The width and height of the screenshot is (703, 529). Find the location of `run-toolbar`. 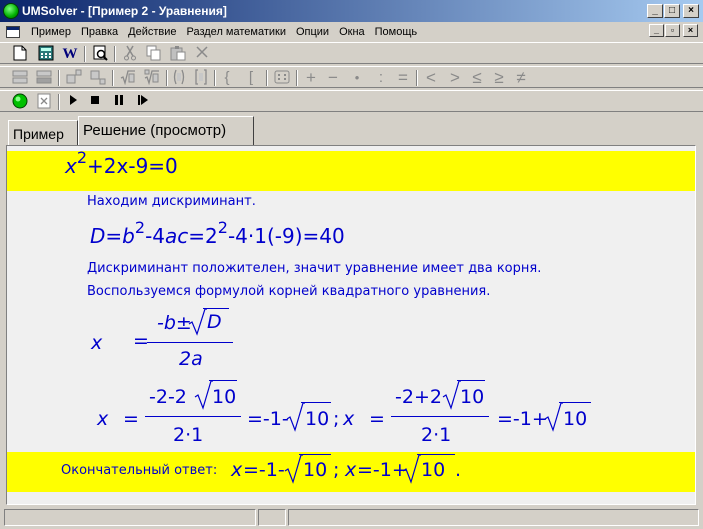

run-toolbar is located at coordinates (351, 101).